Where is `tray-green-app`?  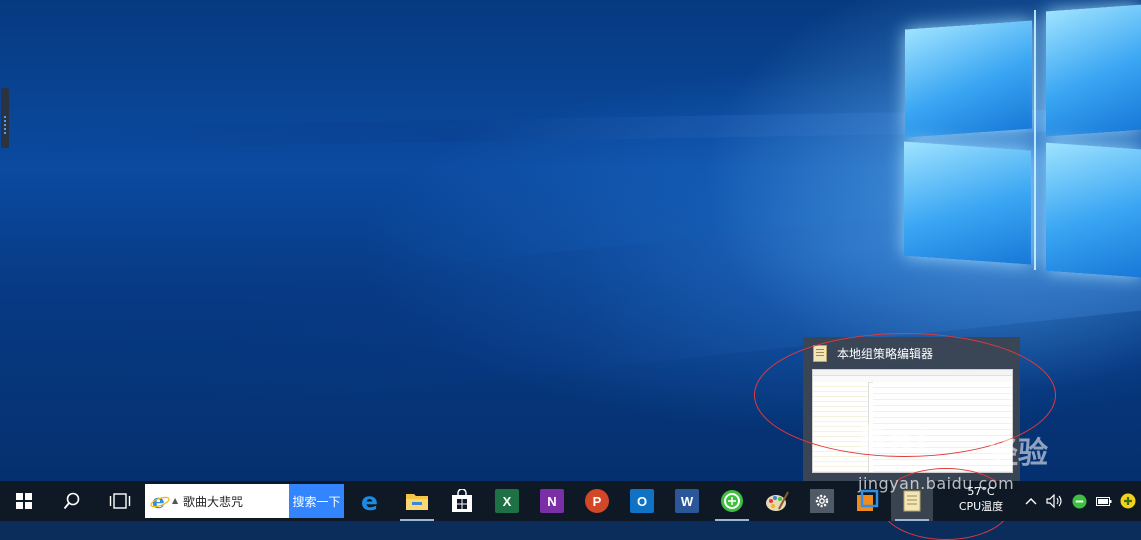
tray-green-app is located at coordinates (1079, 501).